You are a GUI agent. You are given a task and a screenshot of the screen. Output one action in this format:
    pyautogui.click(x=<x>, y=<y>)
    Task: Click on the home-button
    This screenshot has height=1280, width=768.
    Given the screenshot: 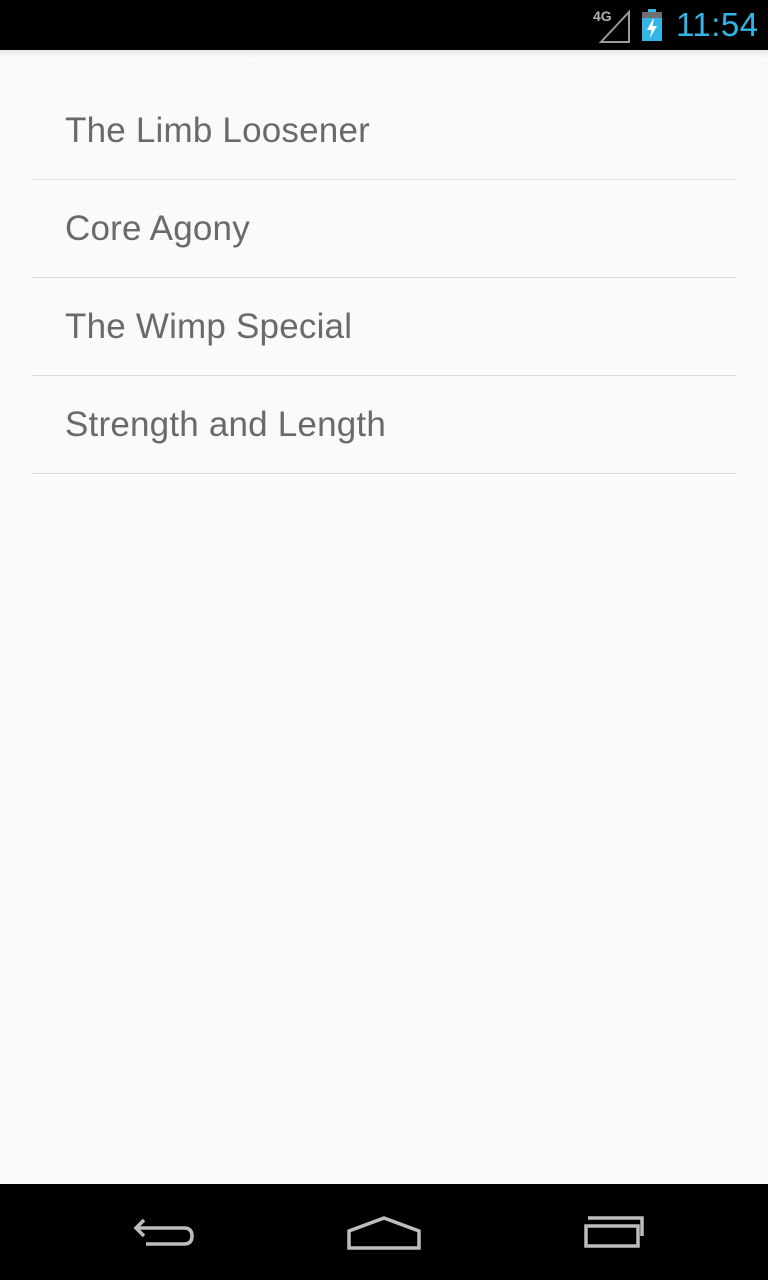 What is the action you would take?
    pyautogui.click(x=384, y=1232)
    